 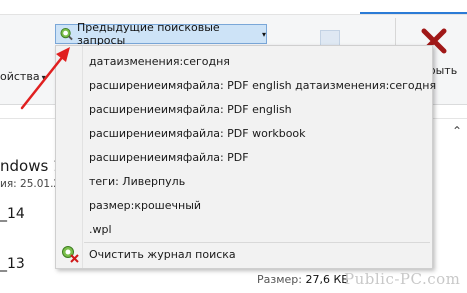 I want to click on recent-search-item: расширениеимяфайла: PDF english, so click(x=190, y=109).